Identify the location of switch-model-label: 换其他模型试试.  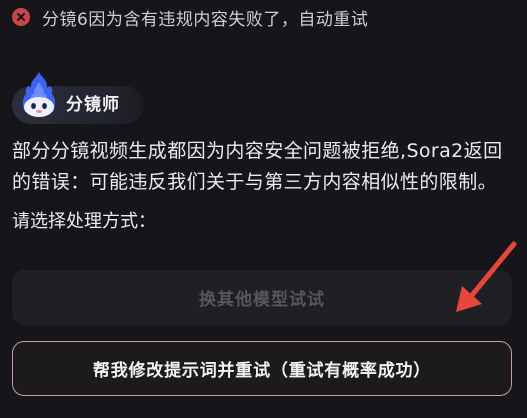
(262, 300).